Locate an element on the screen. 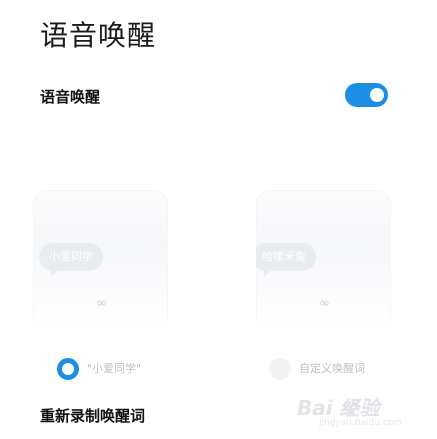  wake-word-card-custom: 哈喽米兔 ∞ is located at coordinates (323, 260).